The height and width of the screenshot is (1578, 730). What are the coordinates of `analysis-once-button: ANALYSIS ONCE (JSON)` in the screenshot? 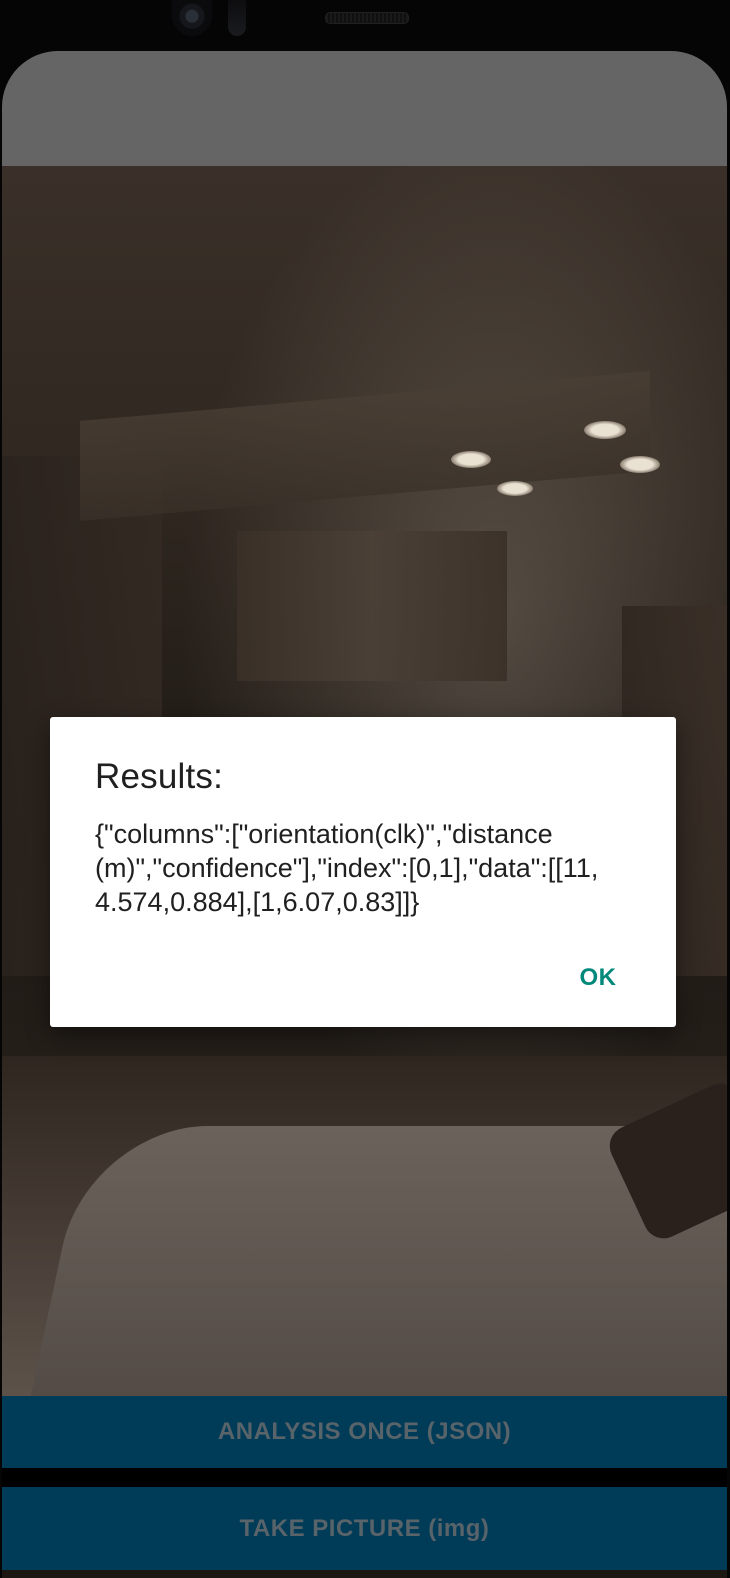 It's located at (364, 1432).